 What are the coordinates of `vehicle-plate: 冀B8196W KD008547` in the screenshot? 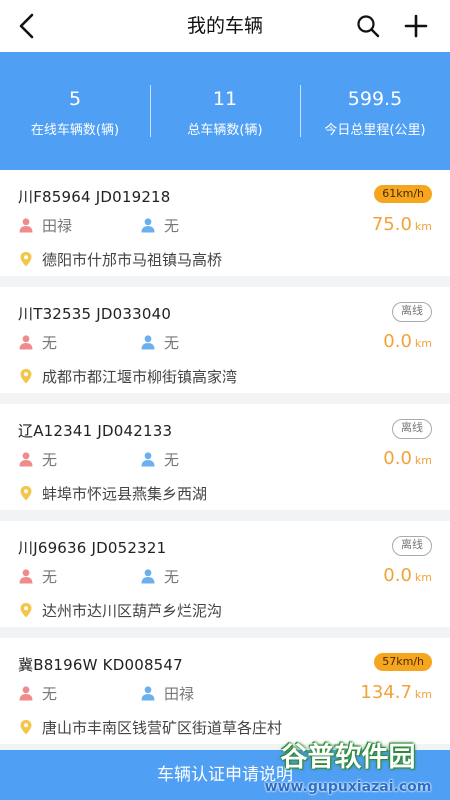 It's located at (100, 665).